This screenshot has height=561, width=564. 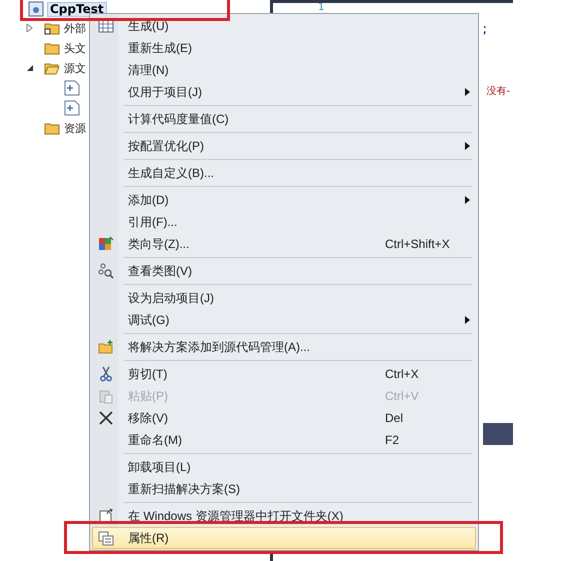 What do you see at coordinates (284, 200) in the screenshot?
I see `menu-item: 添加(D)` at bounding box center [284, 200].